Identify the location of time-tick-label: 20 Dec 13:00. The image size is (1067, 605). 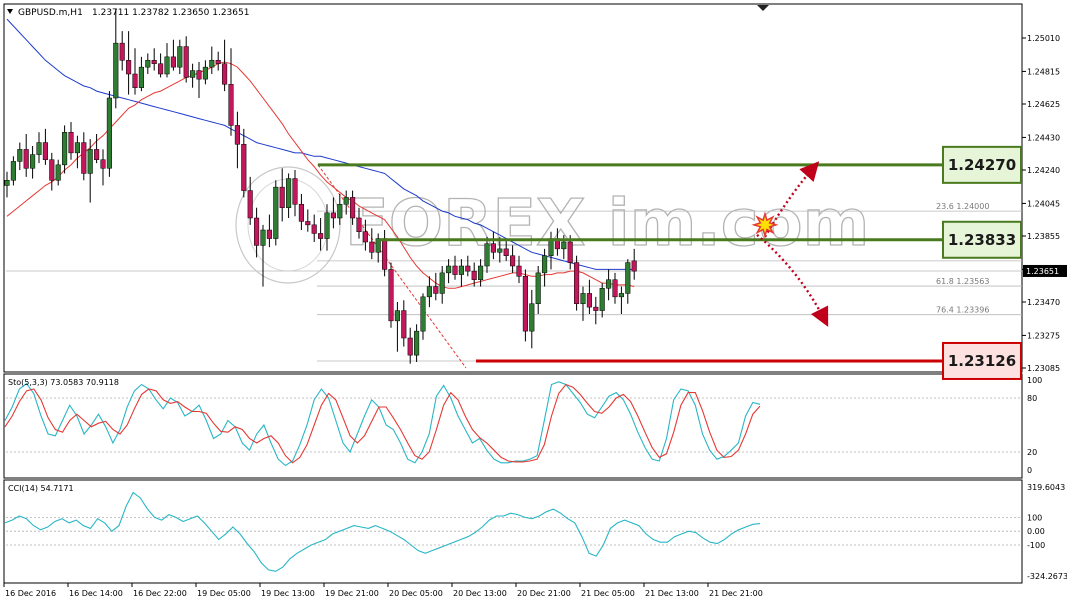
(480, 593).